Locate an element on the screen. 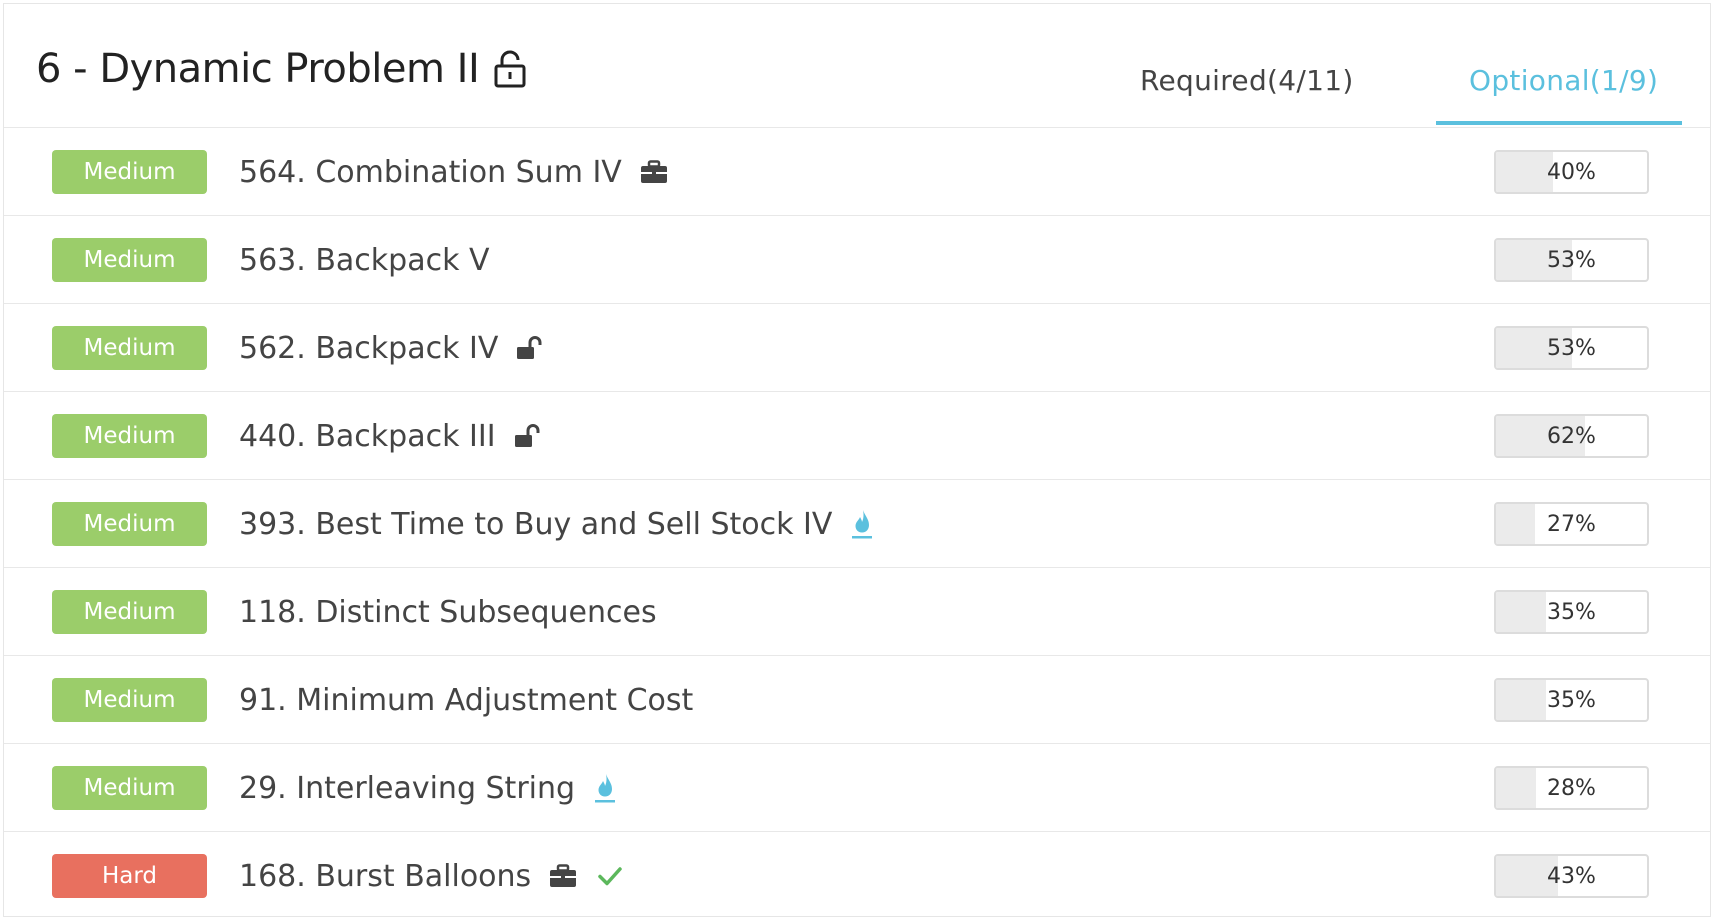 The image size is (1714, 920). problem-link: 29. Interleaving String is located at coordinates (428, 788).